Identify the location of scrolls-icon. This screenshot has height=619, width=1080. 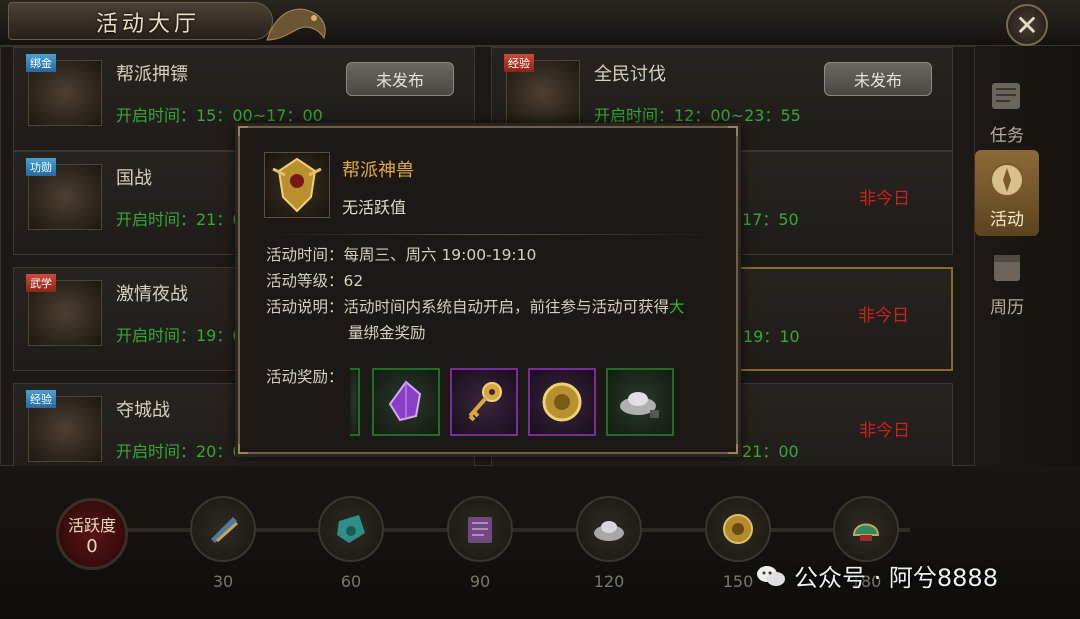
(225, 530).